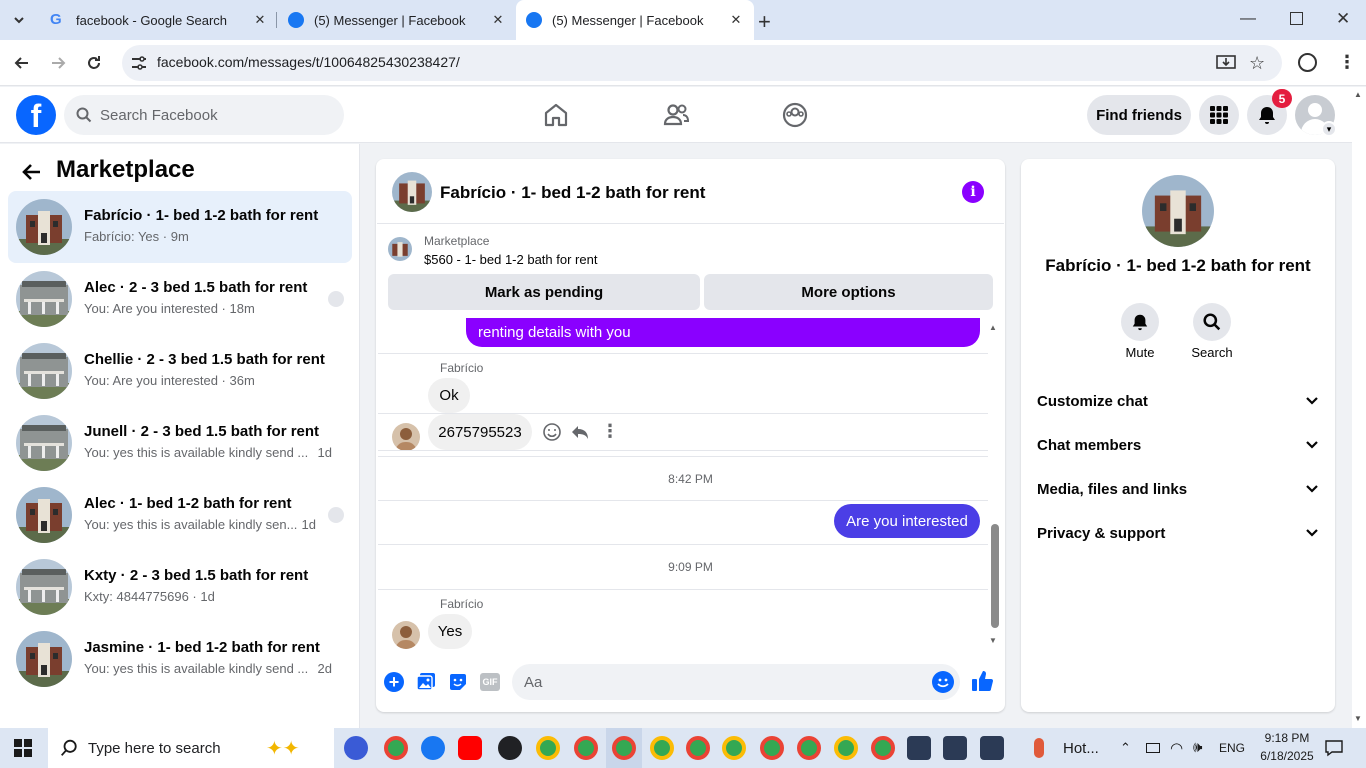 Image resolution: width=1366 pixels, height=768 pixels. I want to click on chevron-up-icon: ⌃, so click(1125, 748).